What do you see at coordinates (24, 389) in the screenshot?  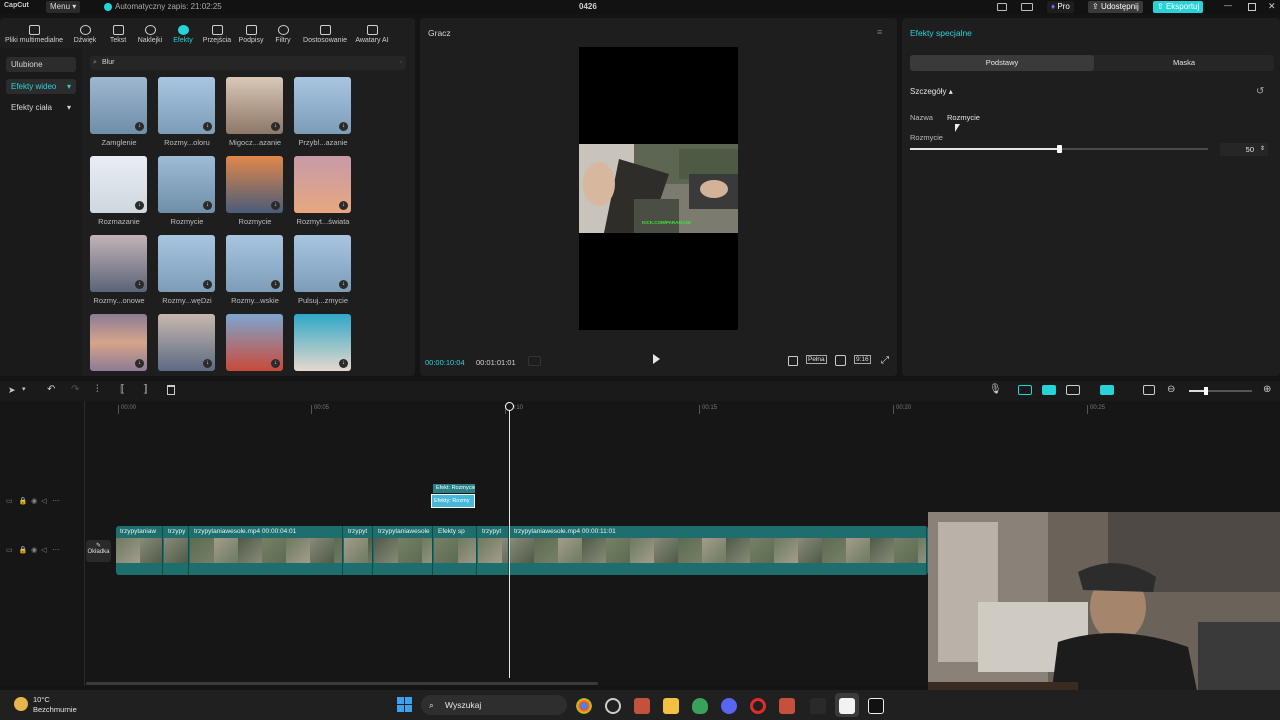 I see `chevron-down-icon: ▾` at bounding box center [24, 389].